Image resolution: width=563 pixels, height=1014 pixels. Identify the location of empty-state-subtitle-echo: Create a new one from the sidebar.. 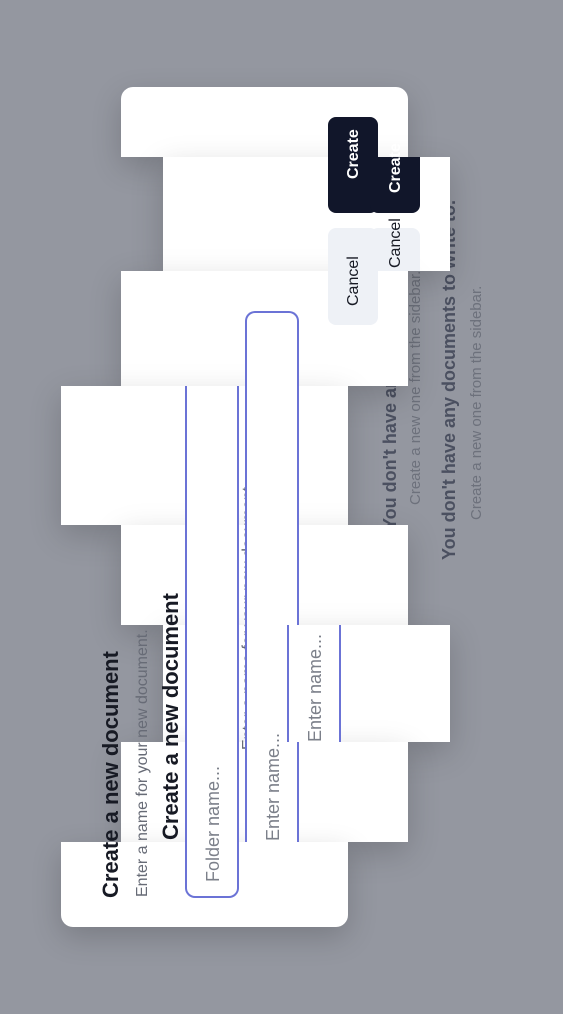
(415, 387).